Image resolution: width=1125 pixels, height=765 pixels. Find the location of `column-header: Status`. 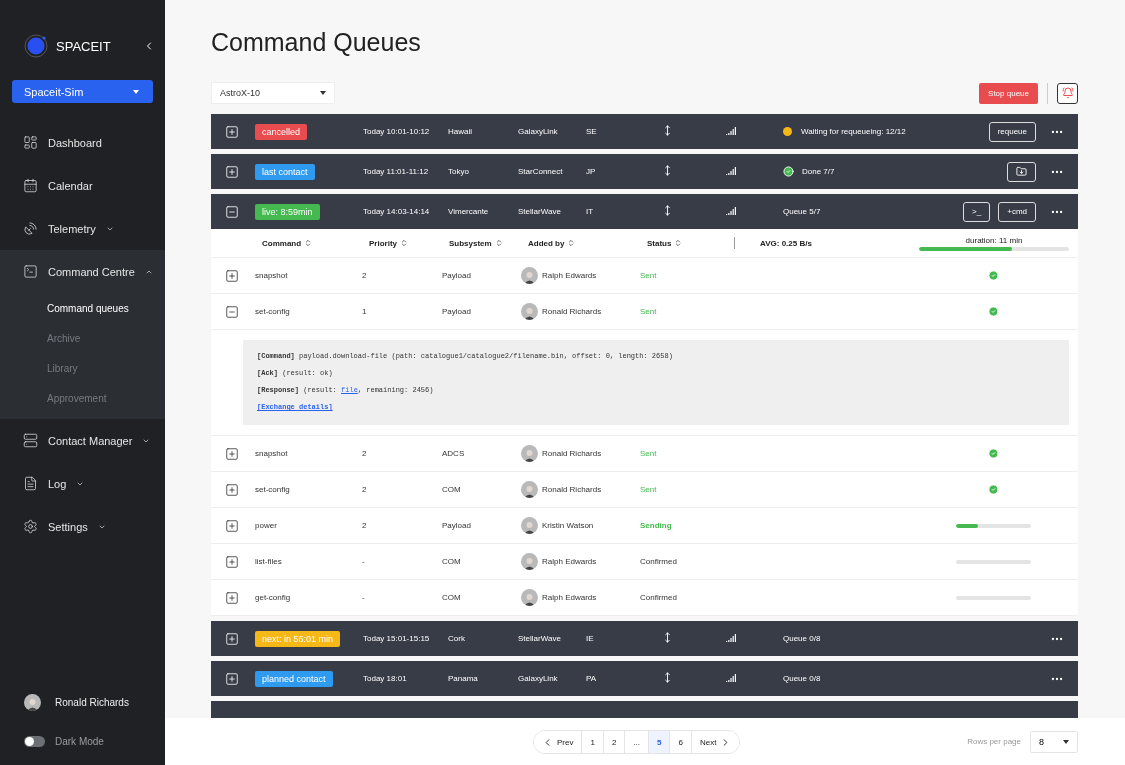

column-header: Status is located at coordinates (659, 243).